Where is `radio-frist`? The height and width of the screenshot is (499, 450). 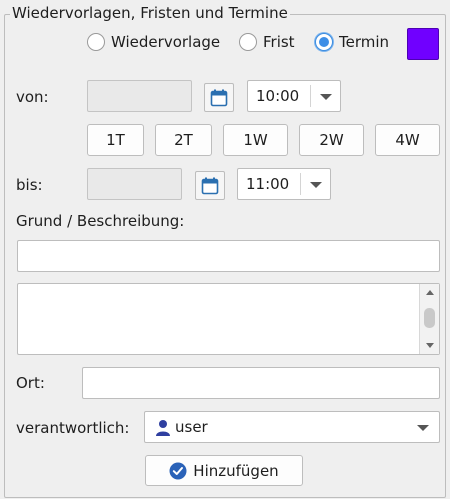 radio-frist is located at coordinates (248, 42).